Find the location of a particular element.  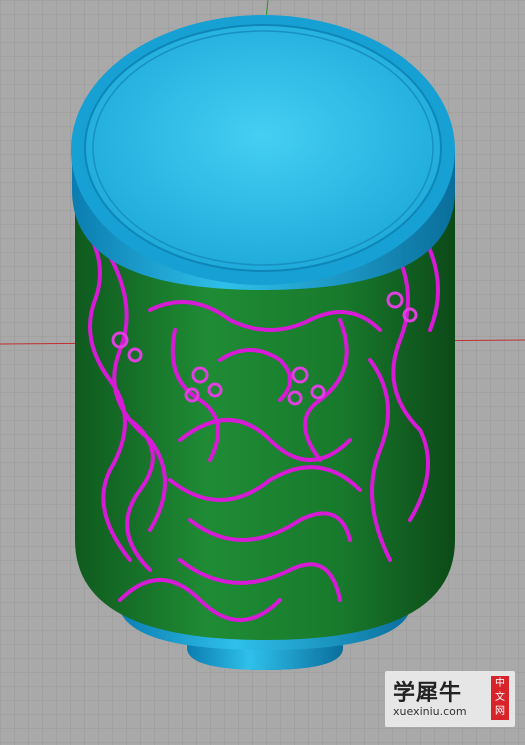

watermark-badge-char: 文 is located at coordinates (500, 697).